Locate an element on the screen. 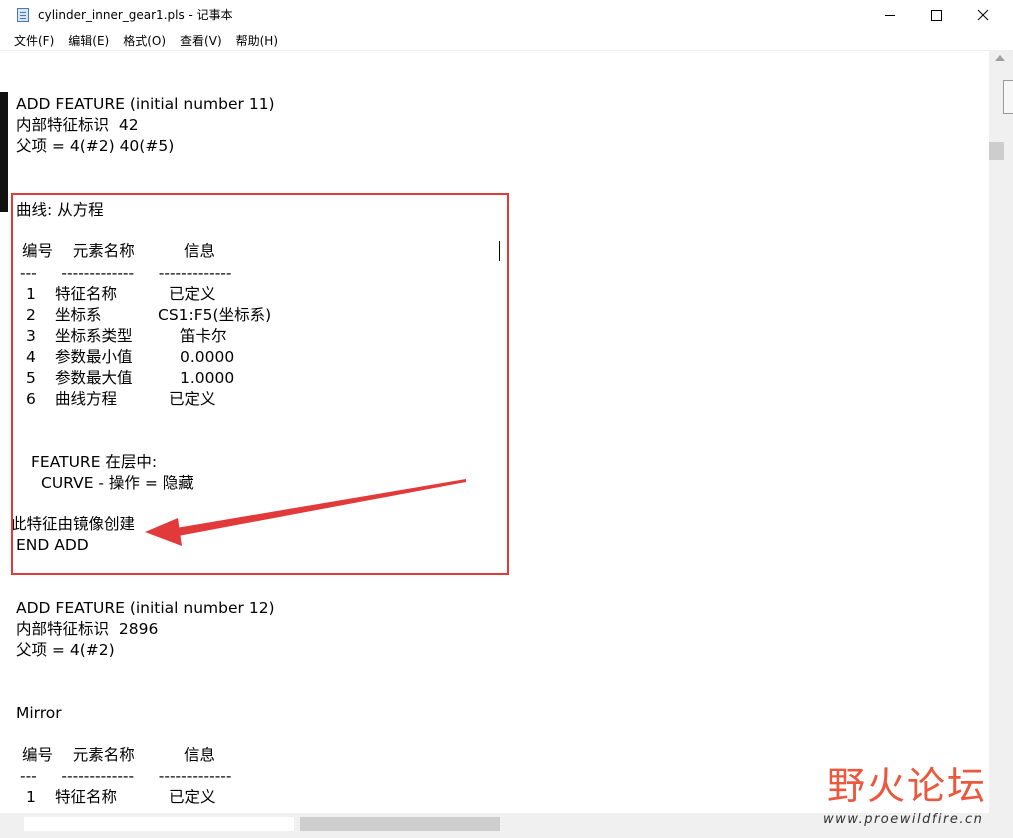 Image resolution: width=1013 pixels, height=838 pixels. watermark-logo: 野火论坛 is located at coordinates (907, 786).